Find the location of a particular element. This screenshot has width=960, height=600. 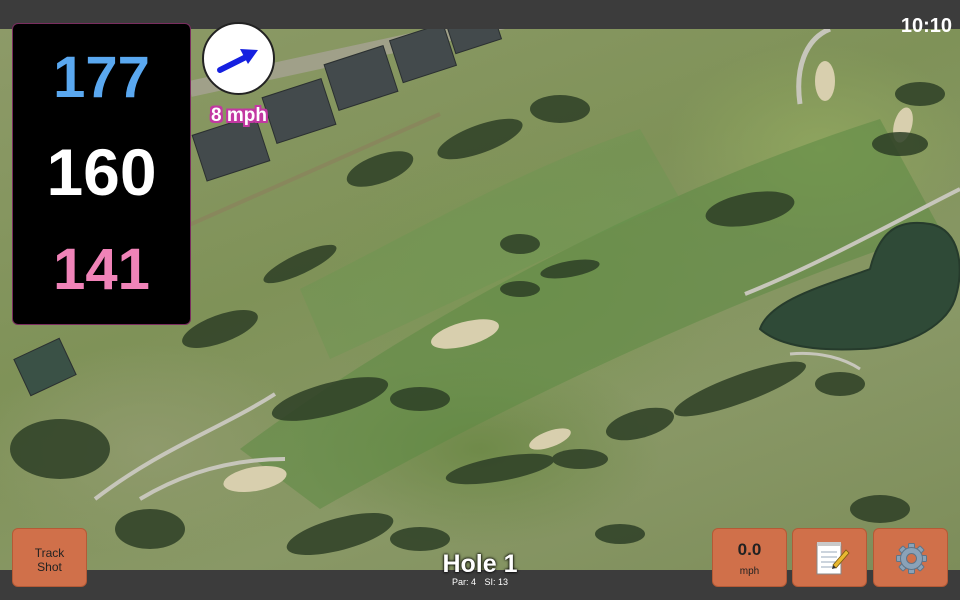

yardage-panel: 177 160 141 is located at coordinates (101, 174).